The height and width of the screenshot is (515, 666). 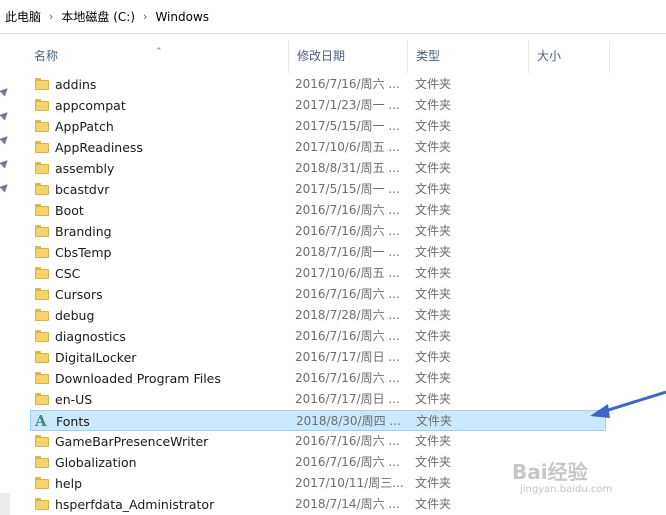 What do you see at coordinates (5, 504) in the screenshot?
I see `scrollbar` at bounding box center [5, 504].